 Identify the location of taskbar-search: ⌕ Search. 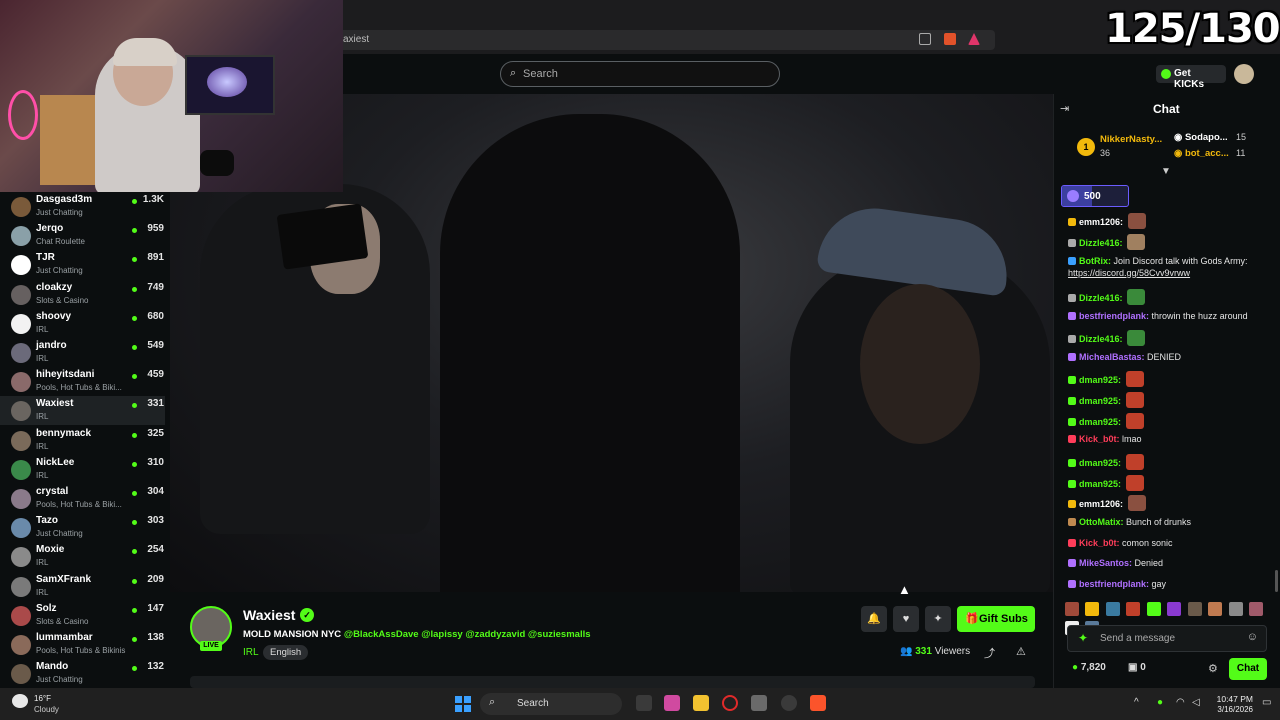
(551, 704).